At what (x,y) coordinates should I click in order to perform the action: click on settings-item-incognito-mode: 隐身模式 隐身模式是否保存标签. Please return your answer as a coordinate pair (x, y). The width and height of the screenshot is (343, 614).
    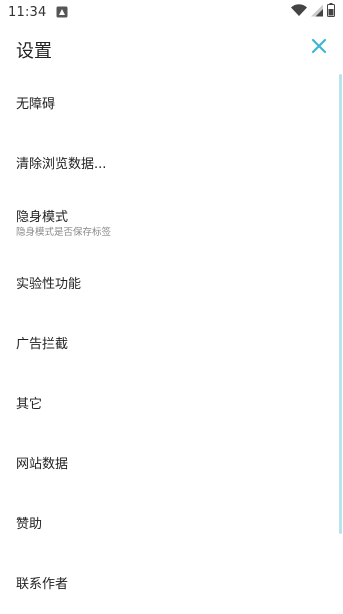
    Looking at the image, I should click on (171, 224).